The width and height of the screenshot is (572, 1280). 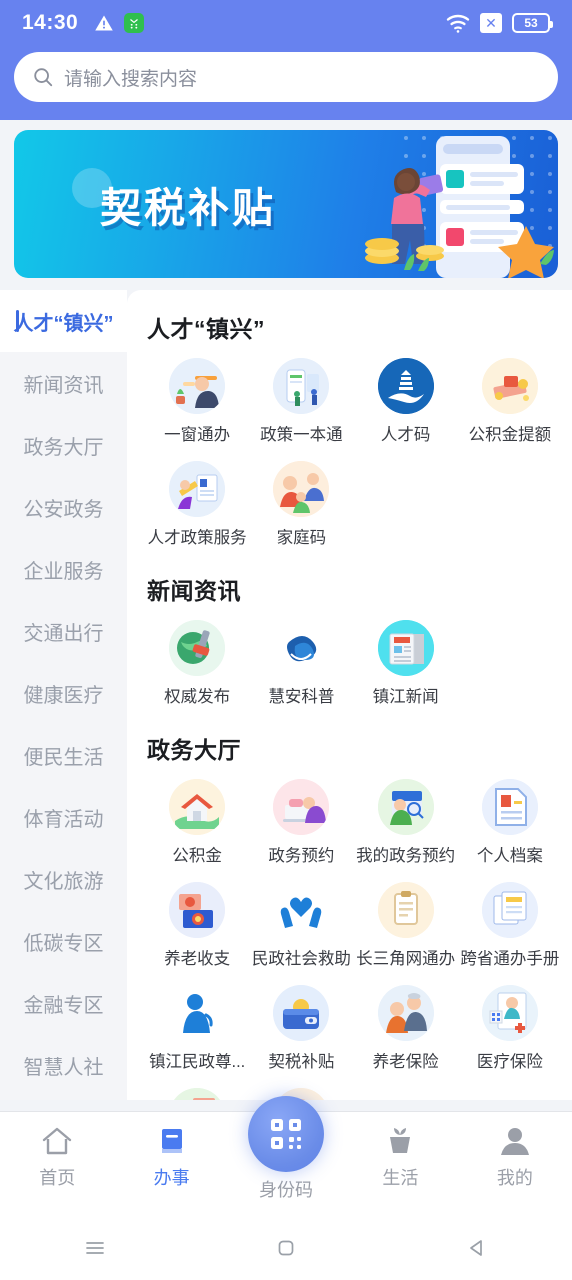 I want to click on service-item: 个人档案, so click(x=510, y=820).